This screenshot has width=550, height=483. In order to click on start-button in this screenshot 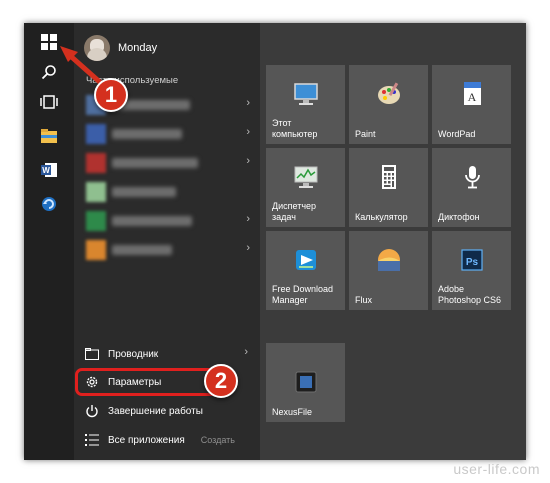, I will do `click(49, 42)`.